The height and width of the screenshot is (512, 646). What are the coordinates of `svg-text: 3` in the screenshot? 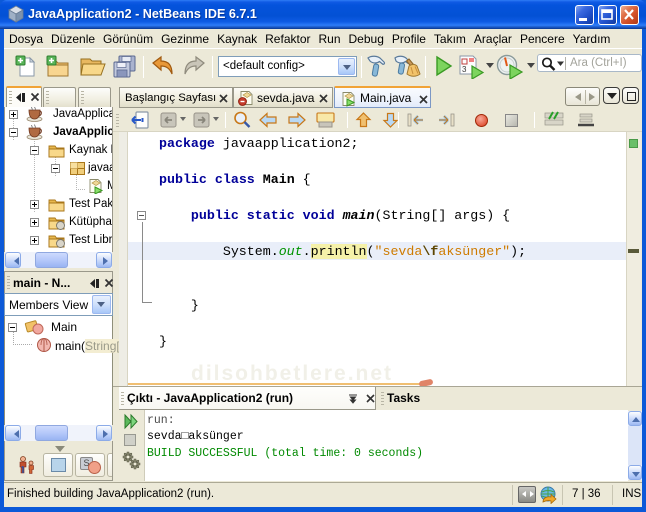 It's located at (464, 69).